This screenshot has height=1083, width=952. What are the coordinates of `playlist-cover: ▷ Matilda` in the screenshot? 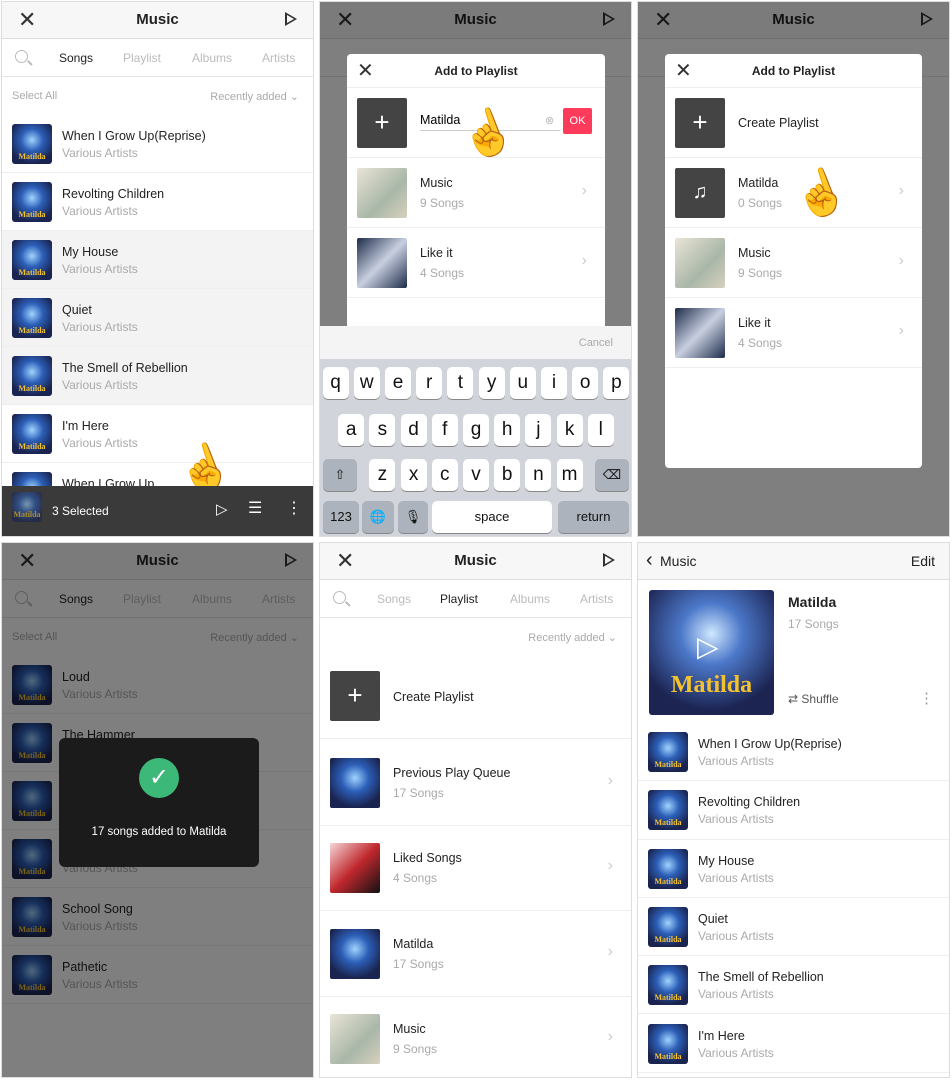 It's located at (711, 652).